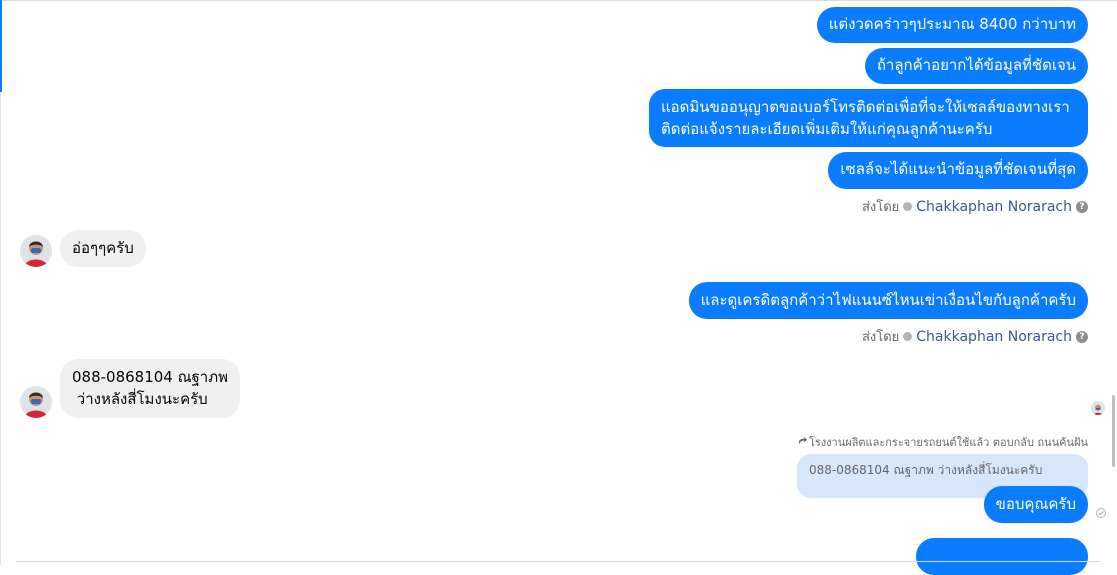  I want to click on message-text: ขอบคุณครับ, so click(1035, 504).